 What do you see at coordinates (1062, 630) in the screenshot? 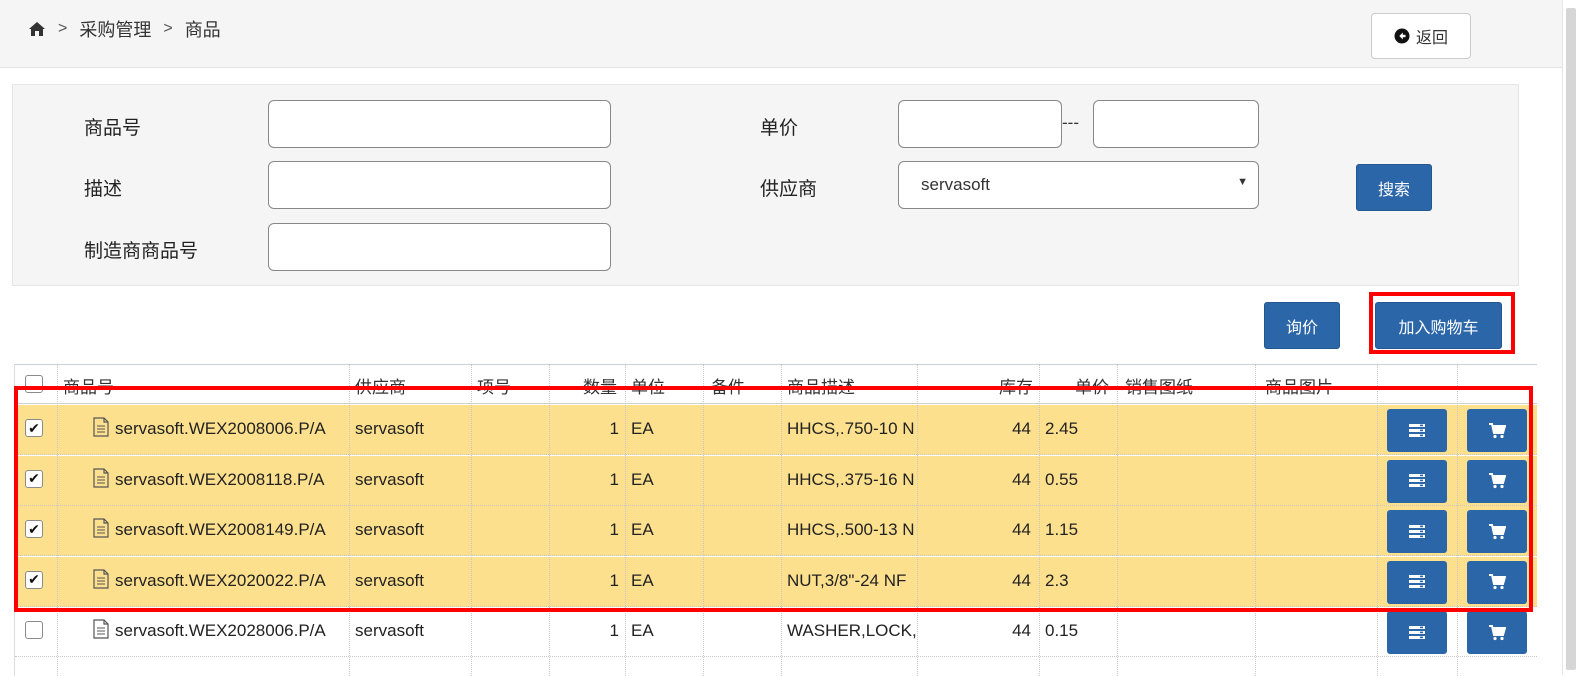
I see `cell-price: 0.15` at bounding box center [1062, 630].